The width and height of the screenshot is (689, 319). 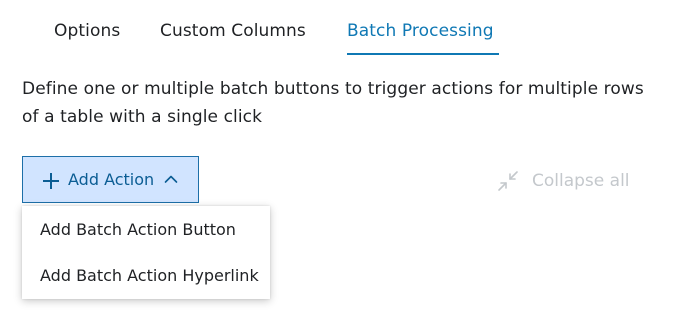 I want to click on menu-item-label: Add Batch Action Button, so click(x=138, y=229).